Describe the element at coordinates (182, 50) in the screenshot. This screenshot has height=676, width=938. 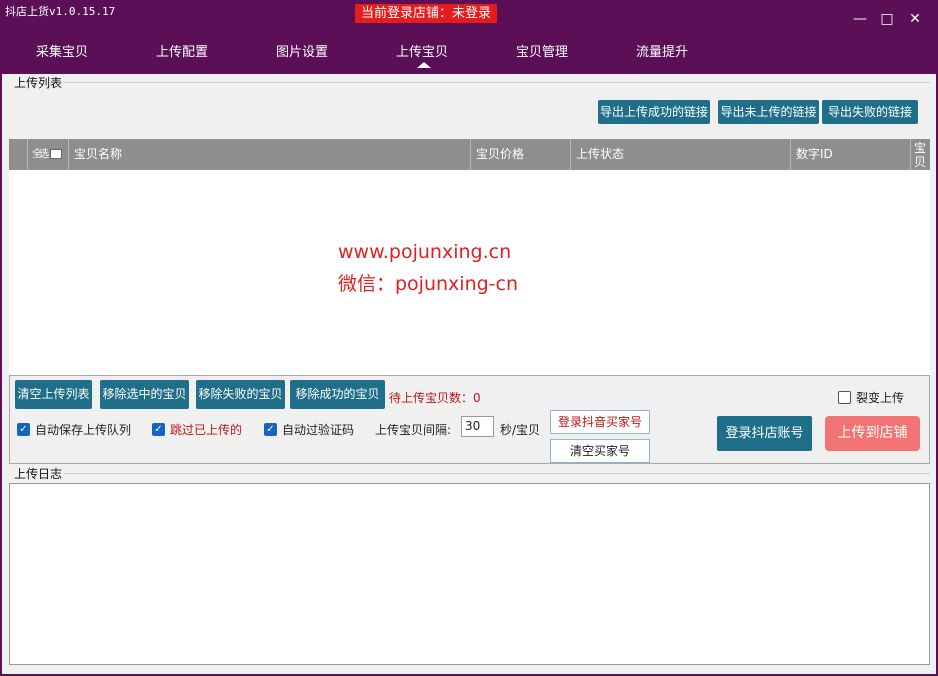
I see `nav-item-upload-config: 上传配置` at that location.